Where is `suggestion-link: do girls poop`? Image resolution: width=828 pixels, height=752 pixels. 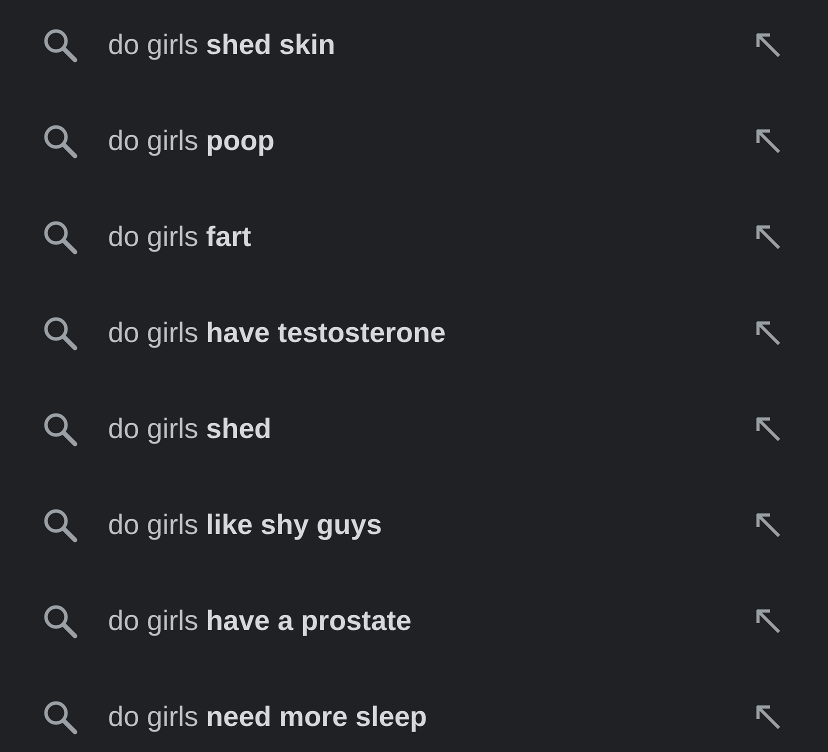 suggestion-link: do girls poop is located at coordinates (191, 141).